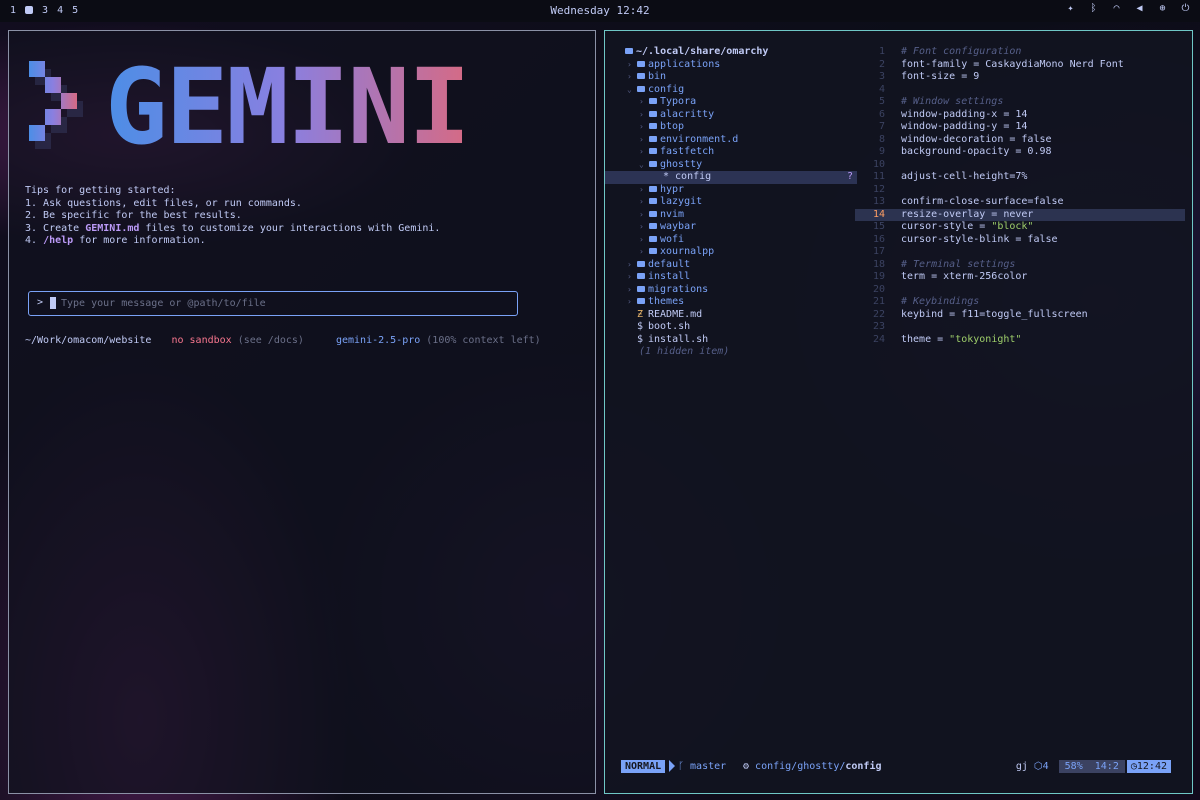 This screenshot has height=800, width=1200. I want to click on code-line: 16 cursor-style-blink = false, so click(1020, 240).